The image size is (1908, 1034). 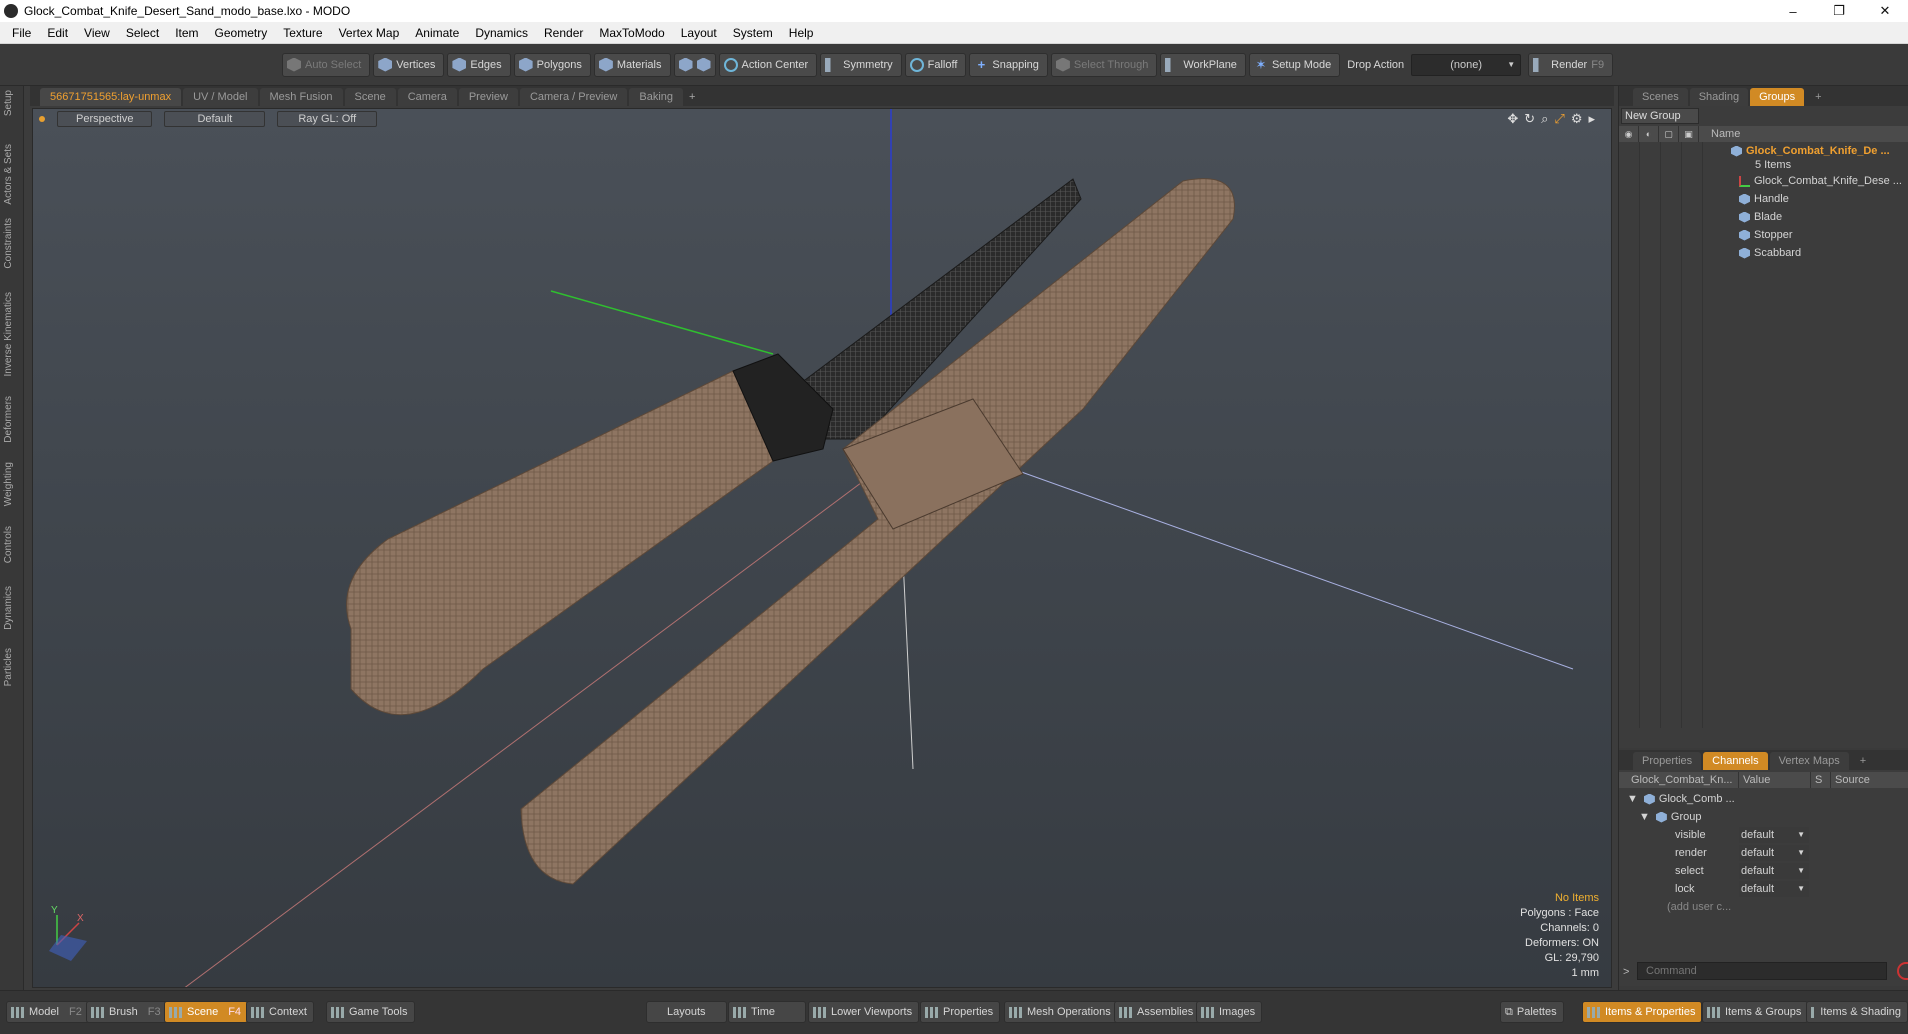 I want to click on select-through-button: Select Through, so click(x=1104, y=64).